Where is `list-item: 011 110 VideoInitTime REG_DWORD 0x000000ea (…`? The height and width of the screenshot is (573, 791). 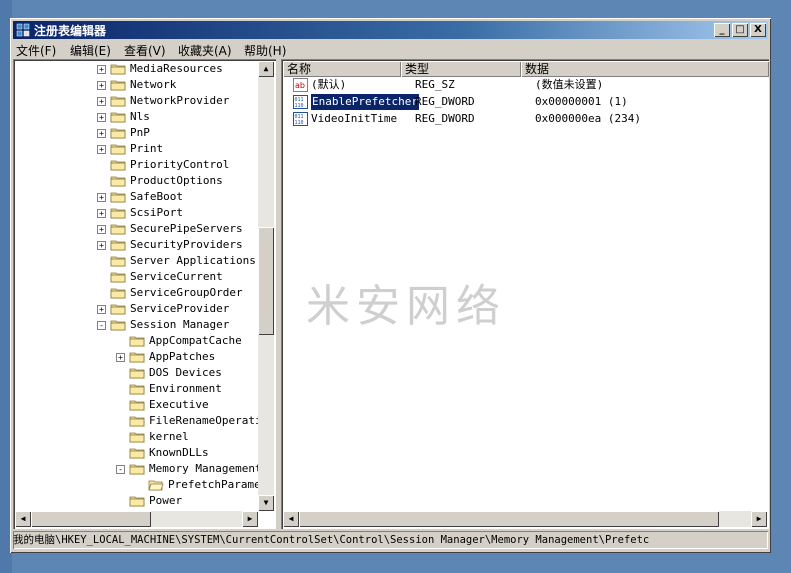 list-item: 011 110 VideoInitTime REG_DWORD 0x000000ea (… is located at coordinates (525, 119).